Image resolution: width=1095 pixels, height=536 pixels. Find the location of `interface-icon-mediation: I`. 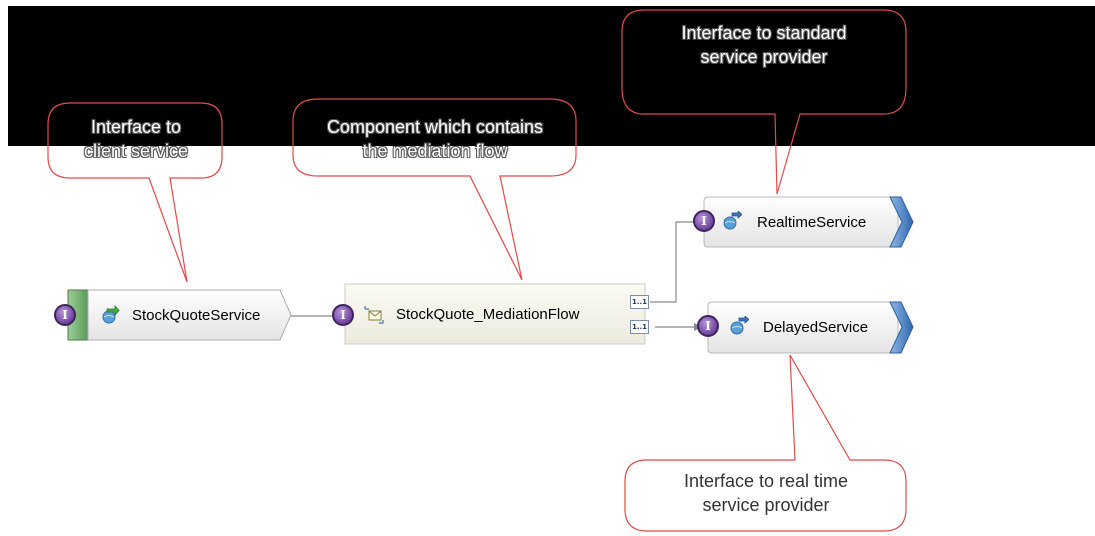

interface-icon-mediation: I is located at coordinates (343, 315).